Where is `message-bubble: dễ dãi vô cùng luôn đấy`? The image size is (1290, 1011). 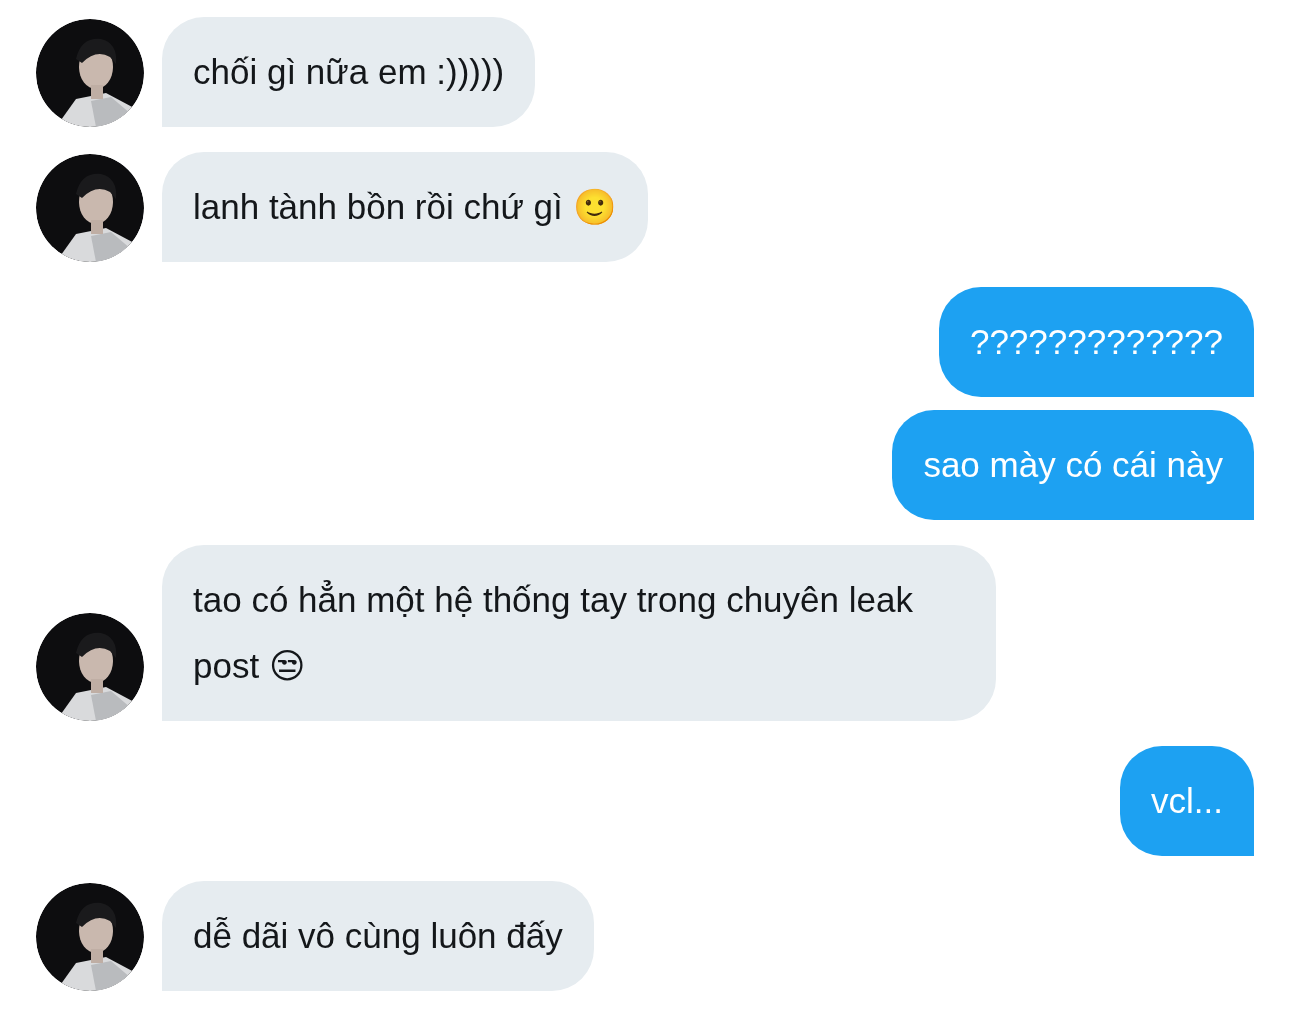
message-bubble: dễ dãi vô cùng luôn đấy is located at coordinates (378, 936).